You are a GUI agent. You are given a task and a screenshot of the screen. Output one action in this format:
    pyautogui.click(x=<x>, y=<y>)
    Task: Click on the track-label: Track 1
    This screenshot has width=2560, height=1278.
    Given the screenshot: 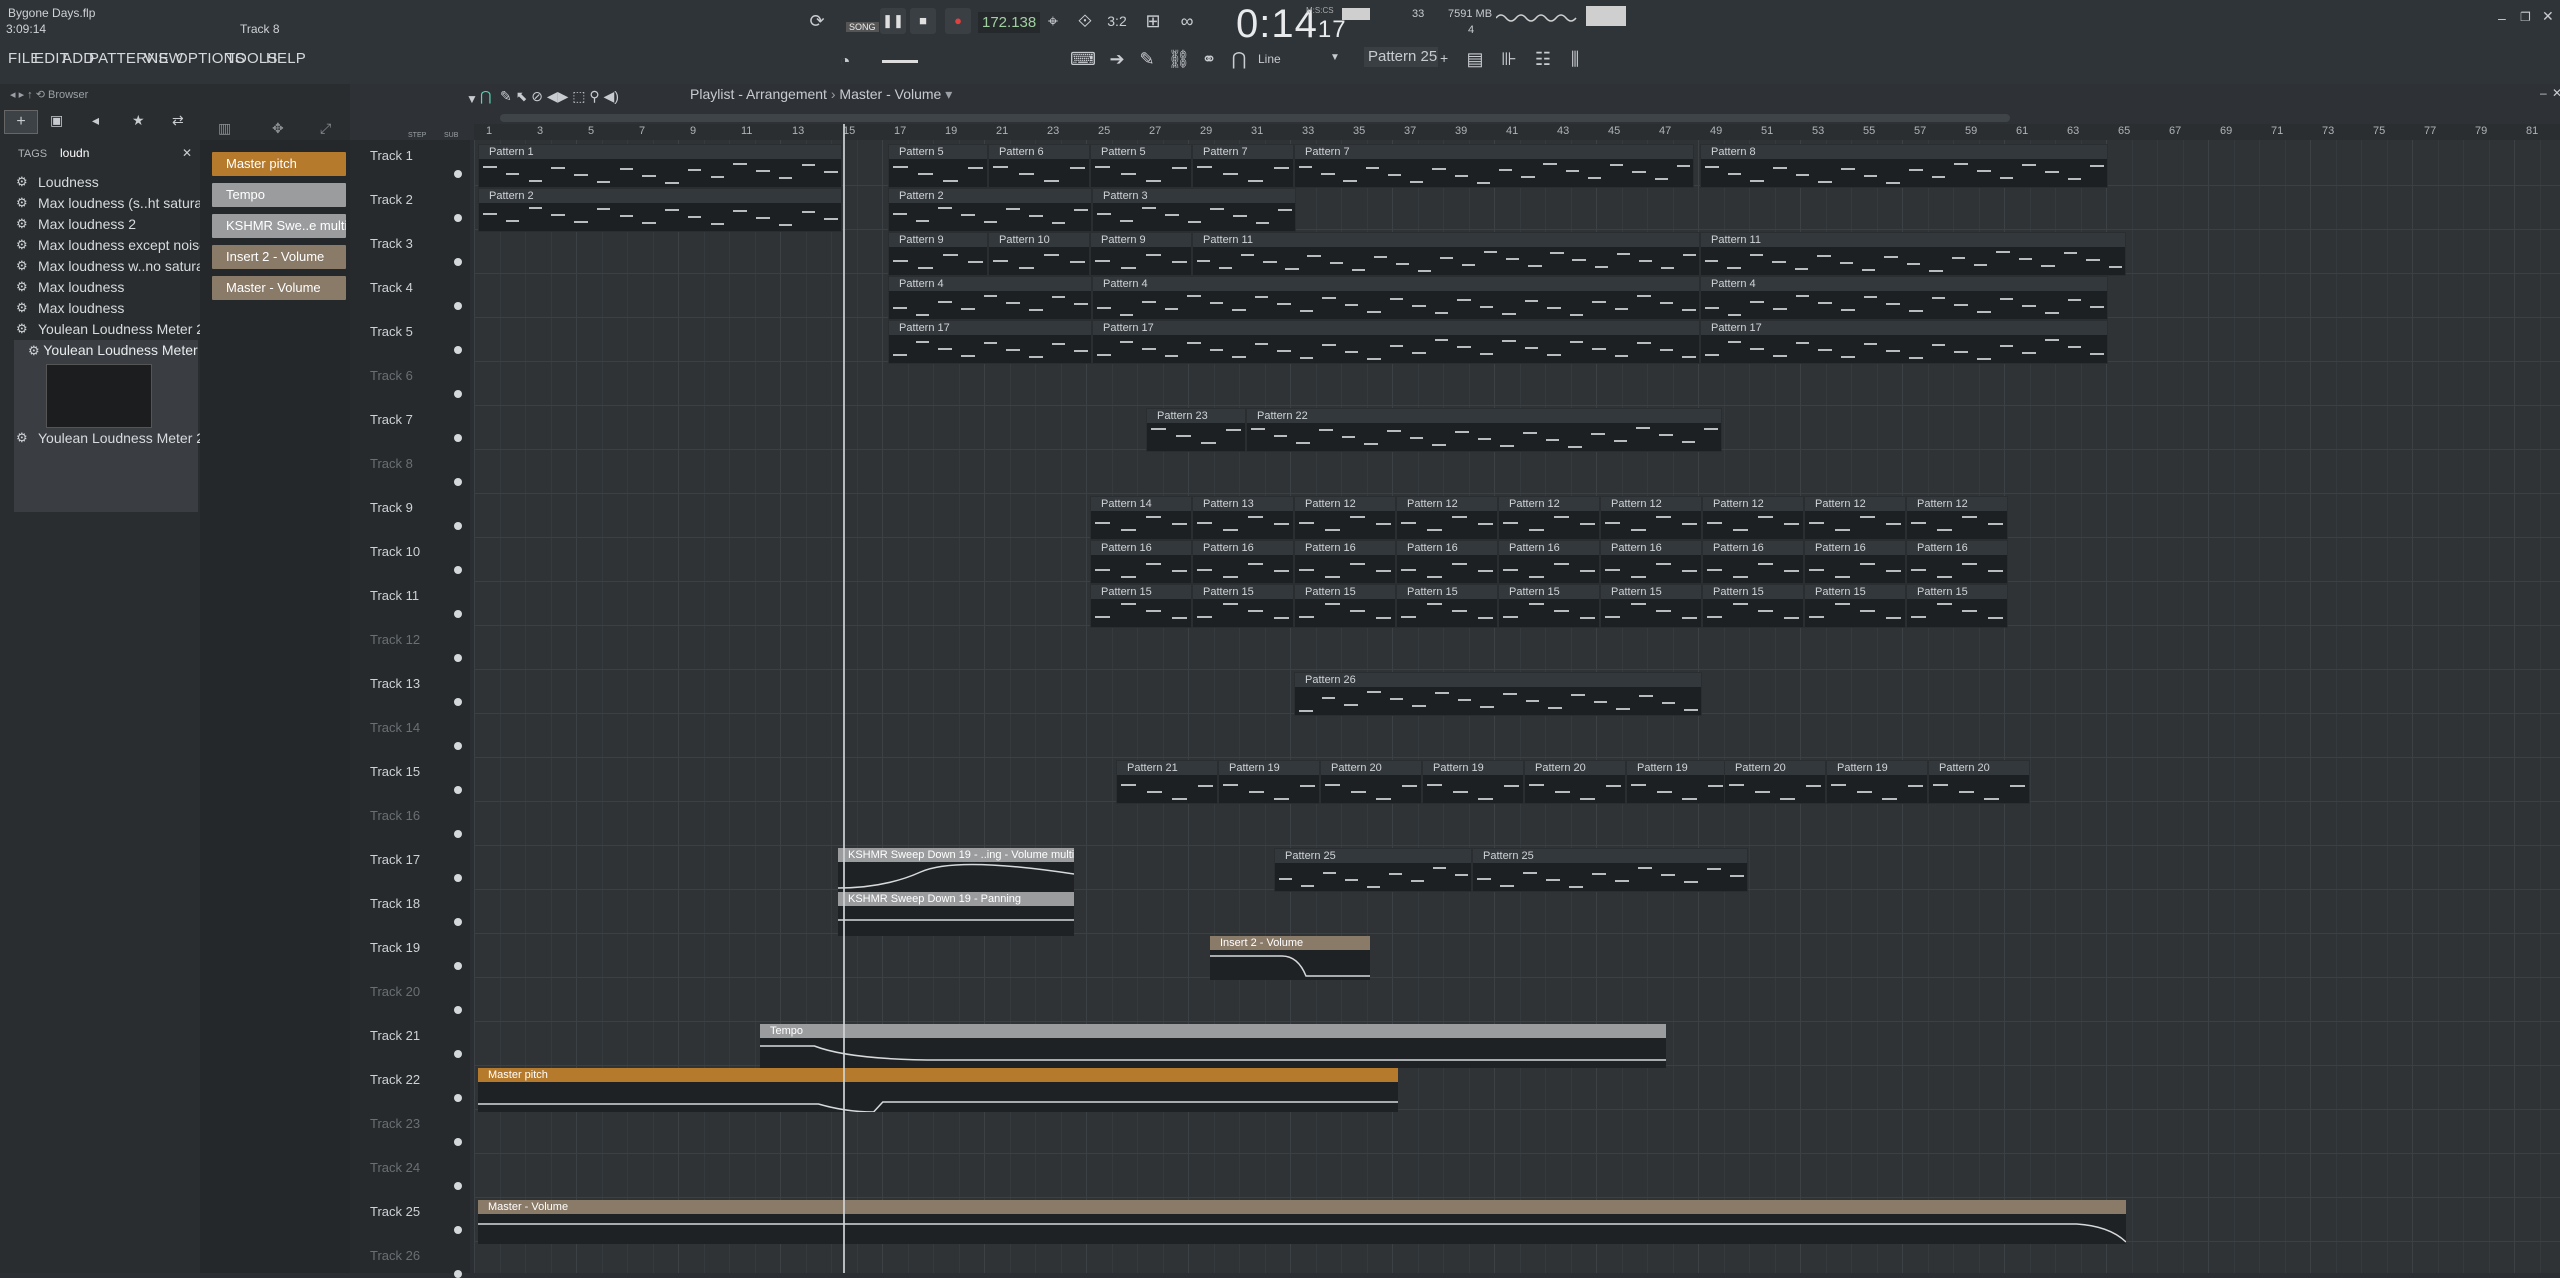 What is the action you would take?
    pyautogui.click(x=391, y=155)
    